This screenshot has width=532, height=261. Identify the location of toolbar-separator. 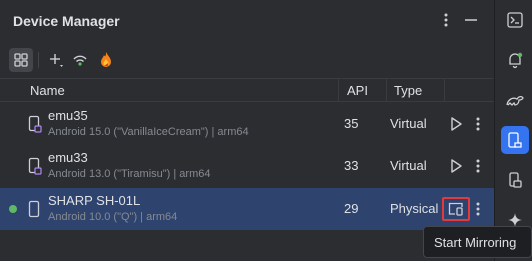
(38, 60).